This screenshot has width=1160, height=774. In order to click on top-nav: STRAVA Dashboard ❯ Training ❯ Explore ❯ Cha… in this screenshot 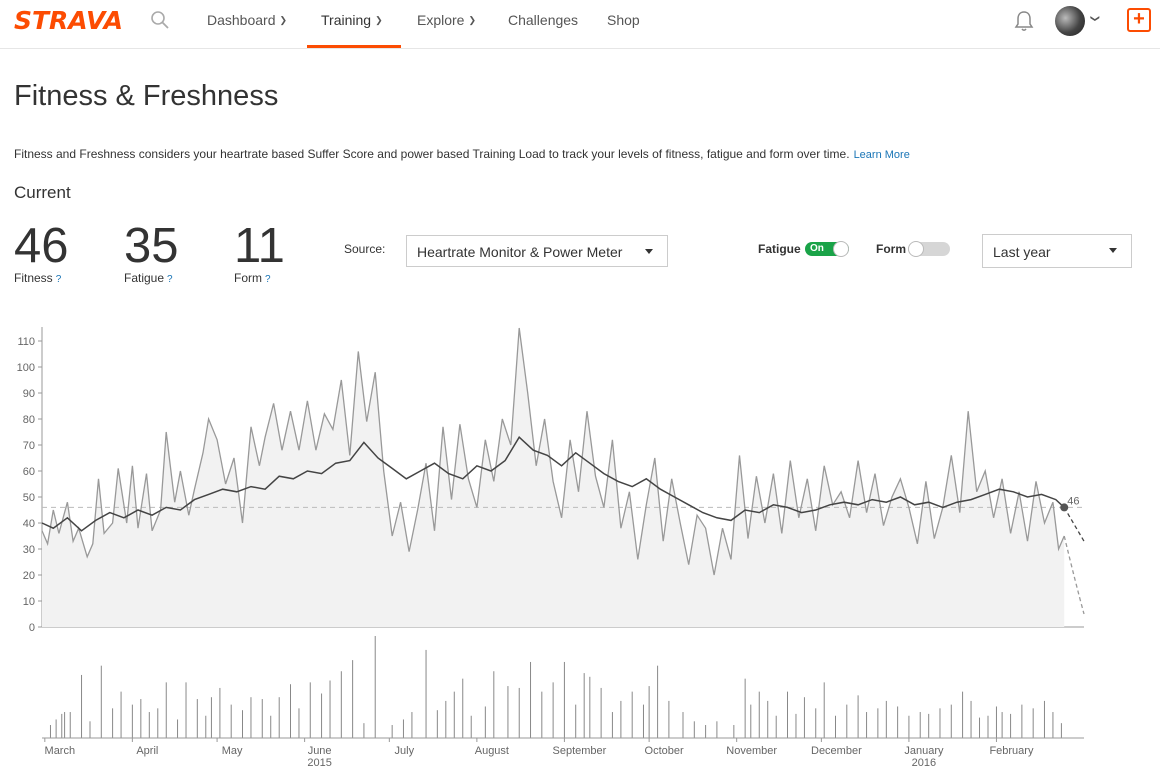, I will do `click(580, 24)`.